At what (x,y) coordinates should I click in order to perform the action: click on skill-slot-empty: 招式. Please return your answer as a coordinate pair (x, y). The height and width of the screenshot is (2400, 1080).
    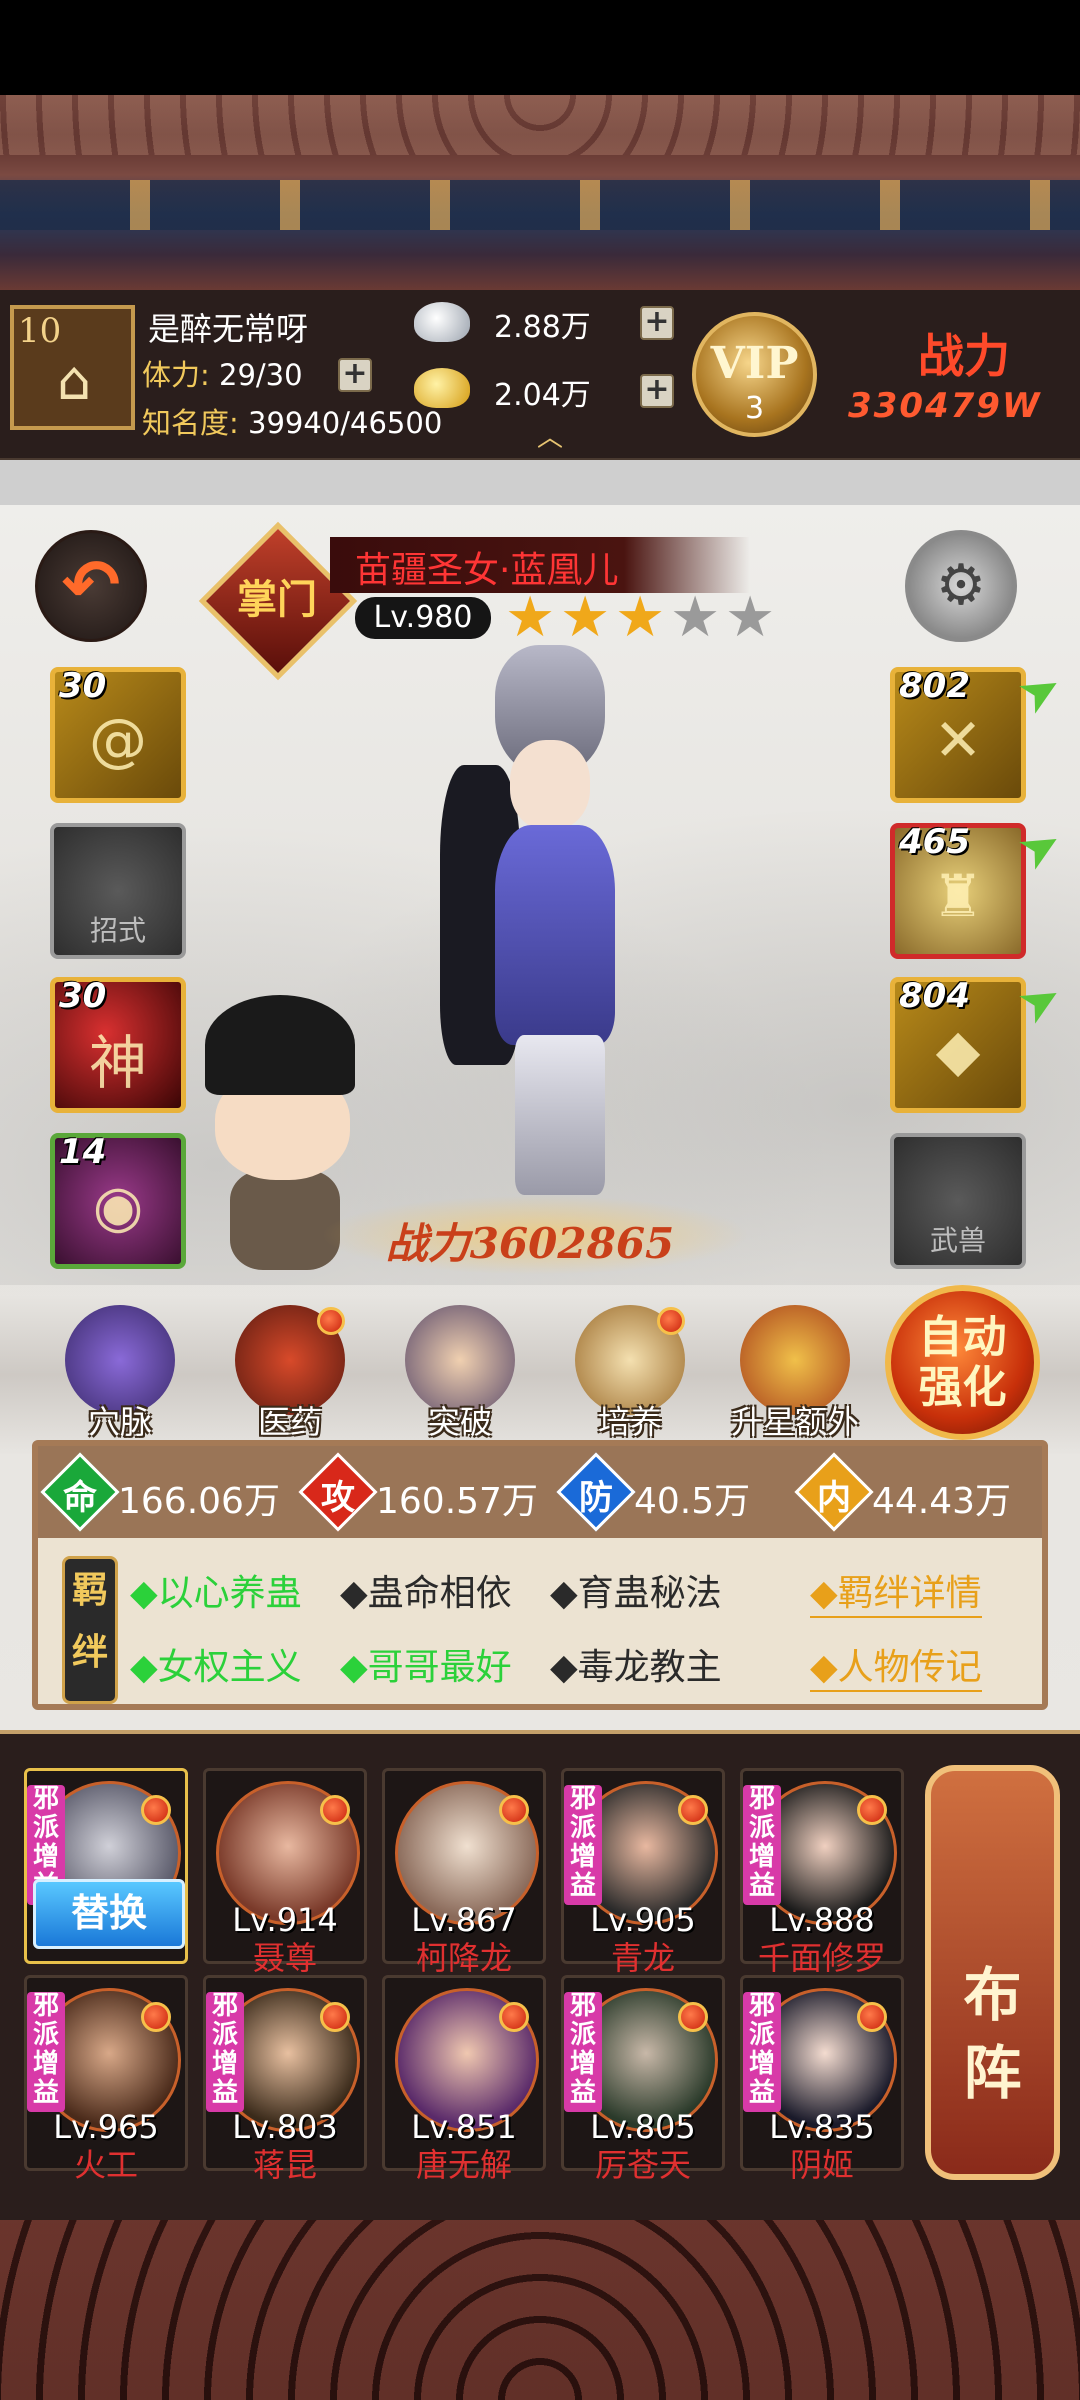
    Looking at the image, I should click on (118, 891).